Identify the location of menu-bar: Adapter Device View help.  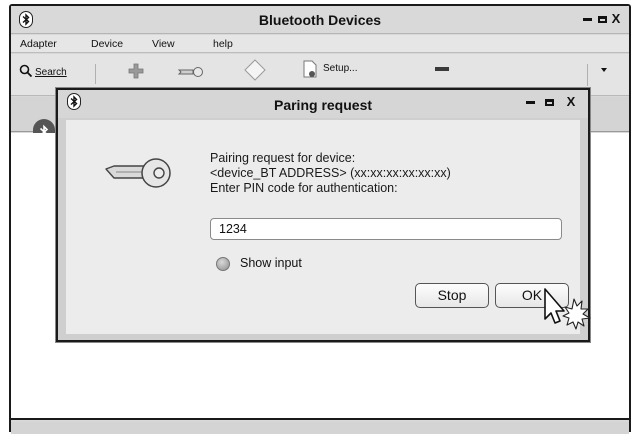
(320, 44).